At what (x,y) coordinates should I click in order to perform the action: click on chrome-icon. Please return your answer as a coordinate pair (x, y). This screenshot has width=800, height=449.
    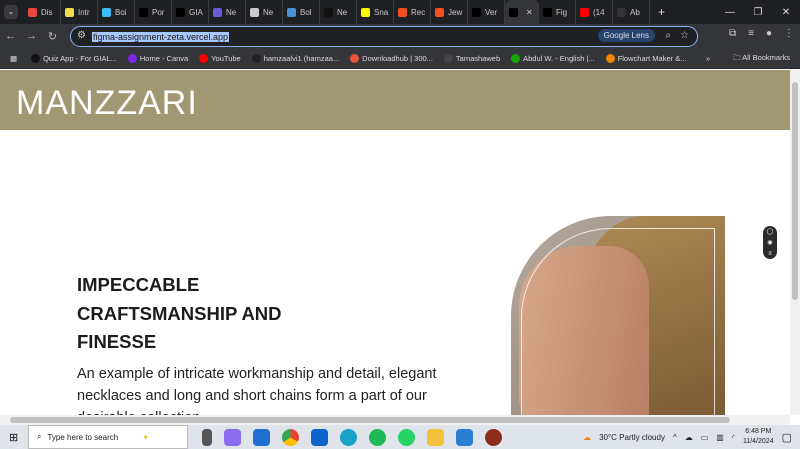
    Looking at the image, I should click on (290, 437).